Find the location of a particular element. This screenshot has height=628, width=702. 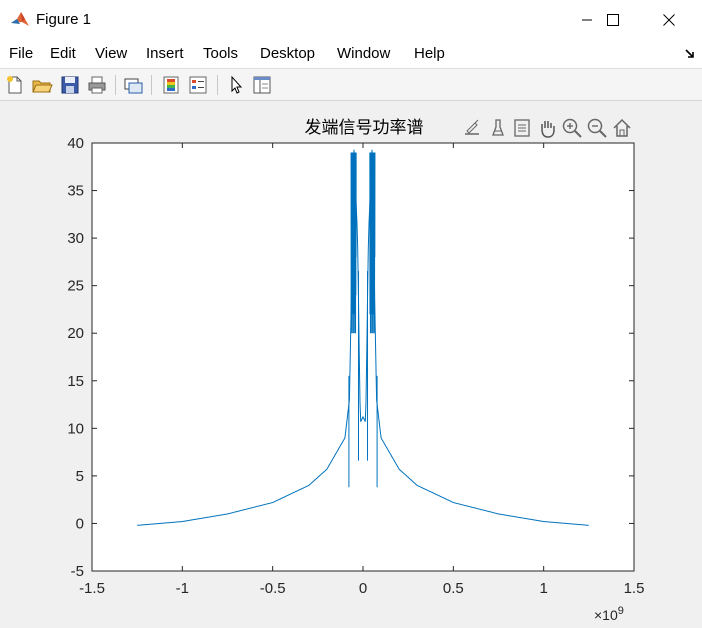

menu-window: Window is located at coordinates (363, 53).